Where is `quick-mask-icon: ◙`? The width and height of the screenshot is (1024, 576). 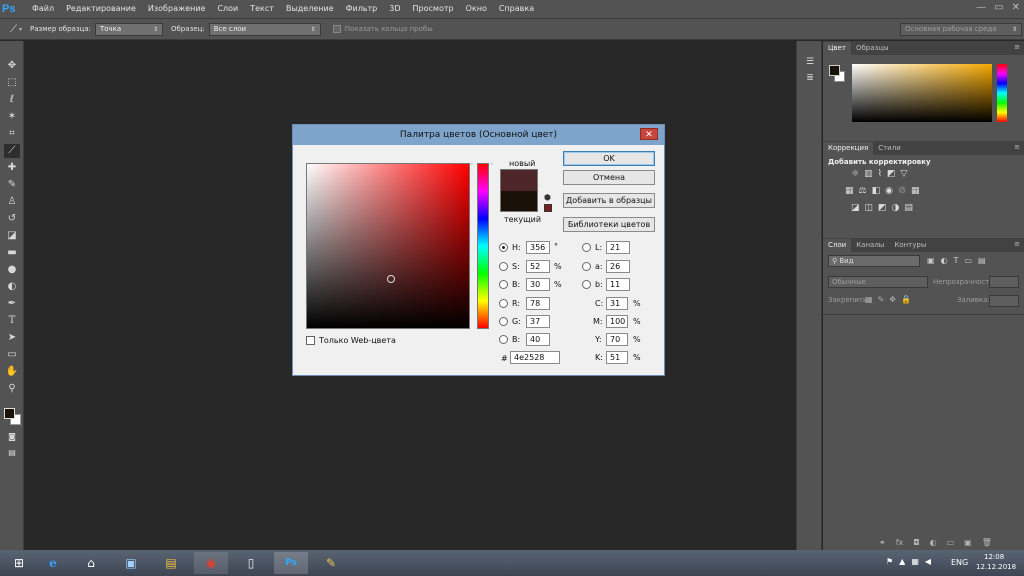
quick-mask-icon: ◙ is located at coordinates (12, 437).